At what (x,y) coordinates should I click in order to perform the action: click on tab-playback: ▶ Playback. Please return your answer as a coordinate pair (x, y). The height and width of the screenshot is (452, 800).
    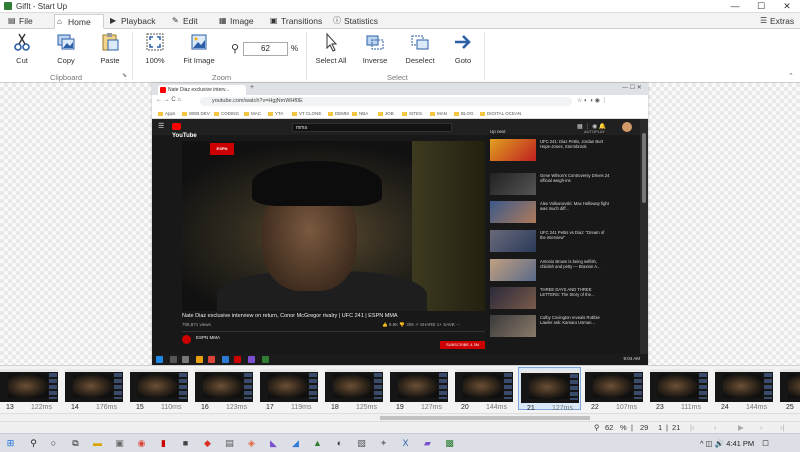
    Looking at the image, I should click on (132, 21).